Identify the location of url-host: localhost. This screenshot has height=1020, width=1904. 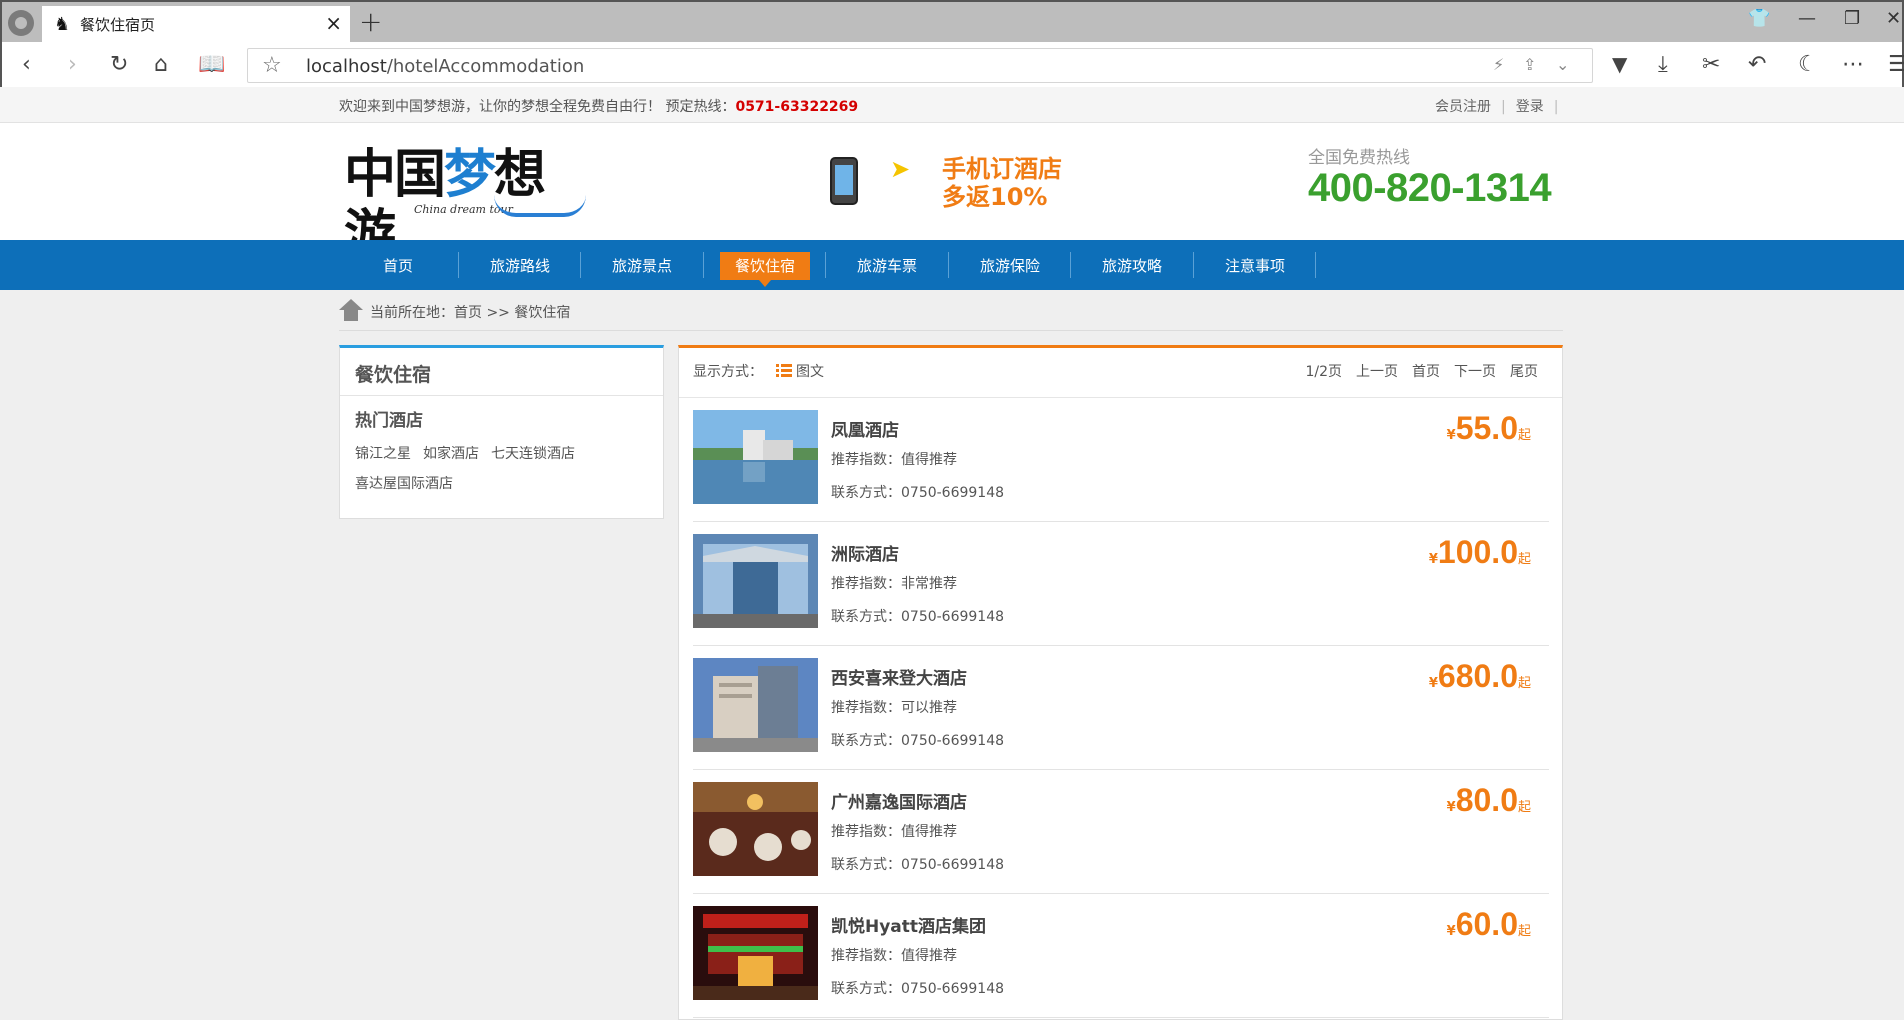
(346, 66).